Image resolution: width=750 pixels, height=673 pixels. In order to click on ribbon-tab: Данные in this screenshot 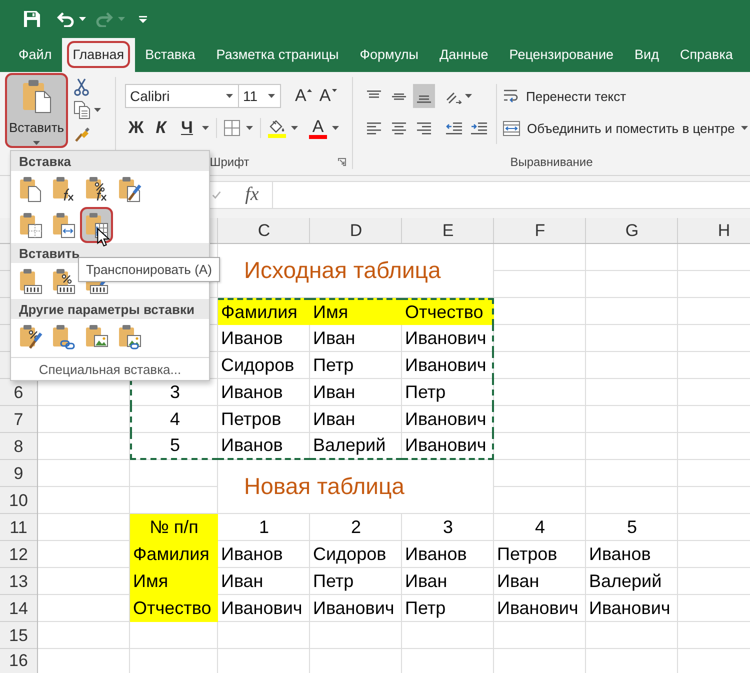, I will do `click(464, 55)`.